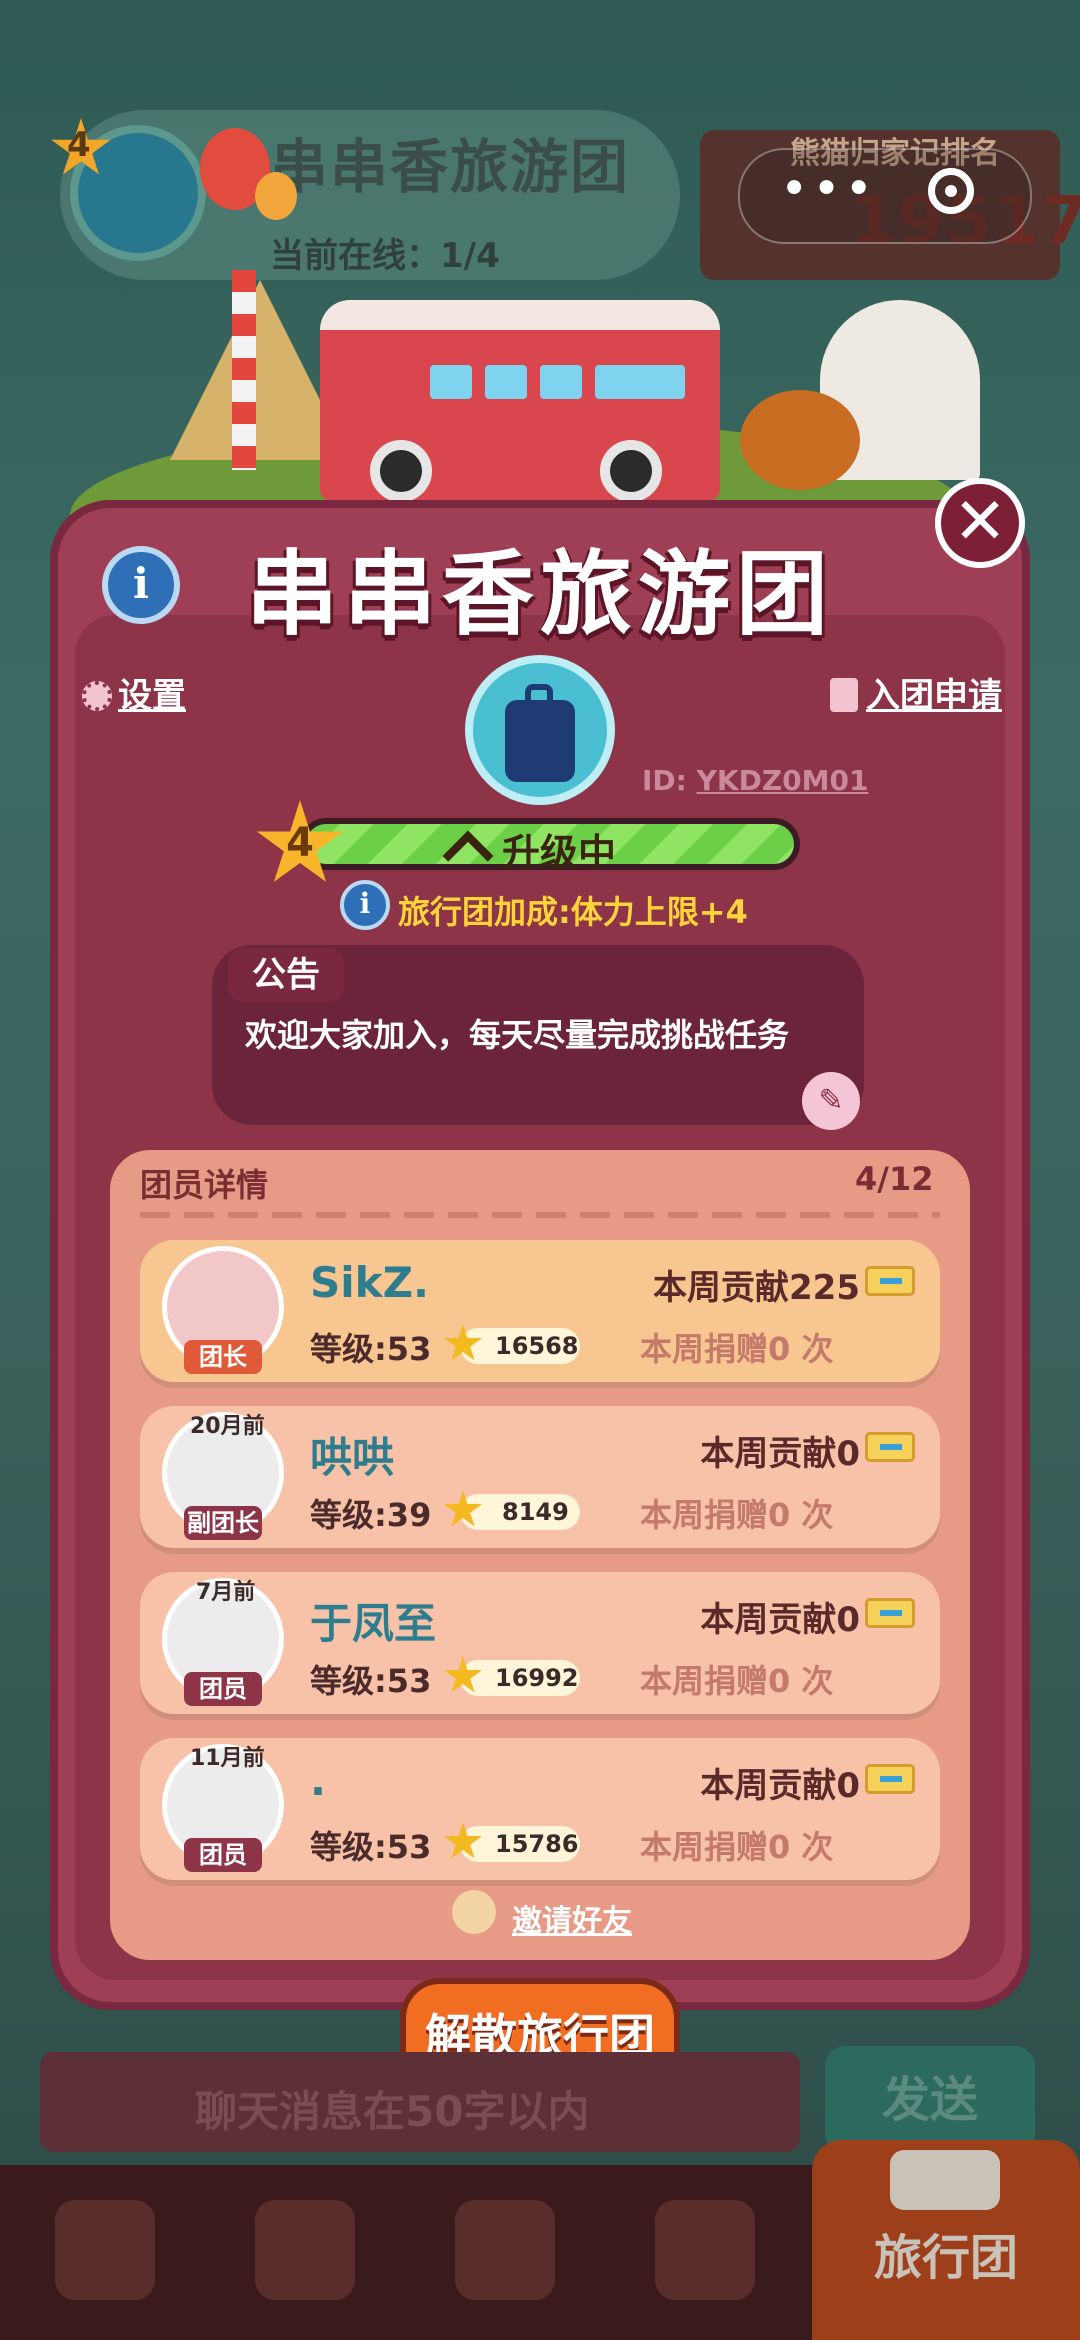 The height and width of the screenshot is (2340, 1080). What do you see at coordinates (540, 1311) in the screenshot?
I see `member-card: 团长 SikZ. 等级:53 16568 本周贡献225 本周捐赠0 次` at bounding box center [540, 1311].